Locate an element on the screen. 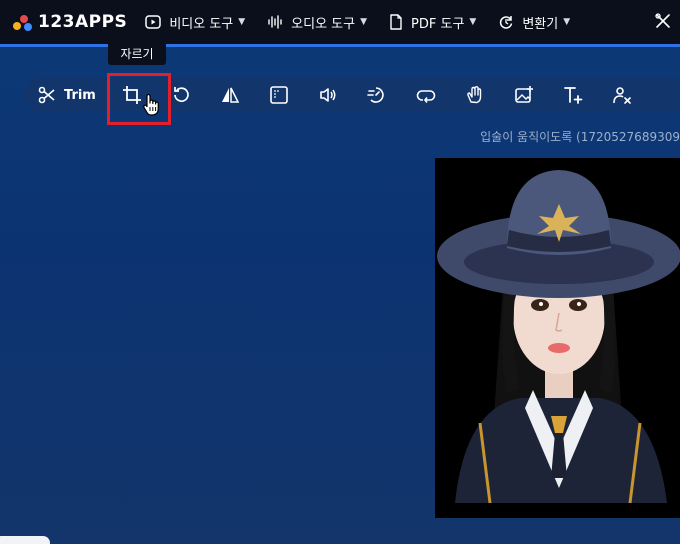  convert-icon is located at coordinates (506, 22).